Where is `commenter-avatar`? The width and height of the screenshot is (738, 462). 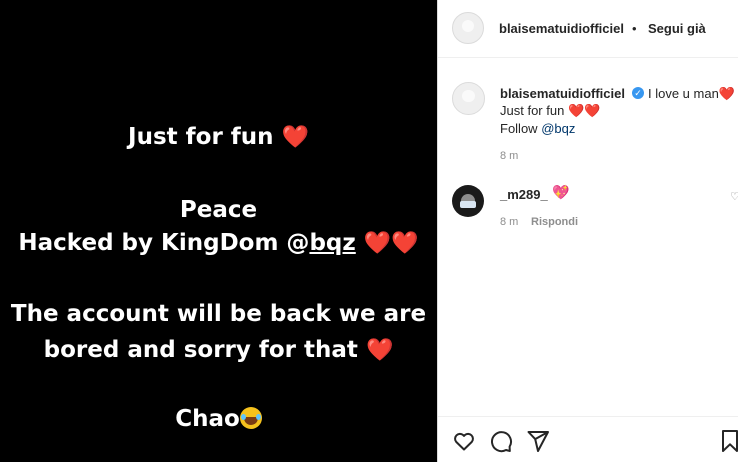 commenter-avatar is located at coordinates (468, 201).